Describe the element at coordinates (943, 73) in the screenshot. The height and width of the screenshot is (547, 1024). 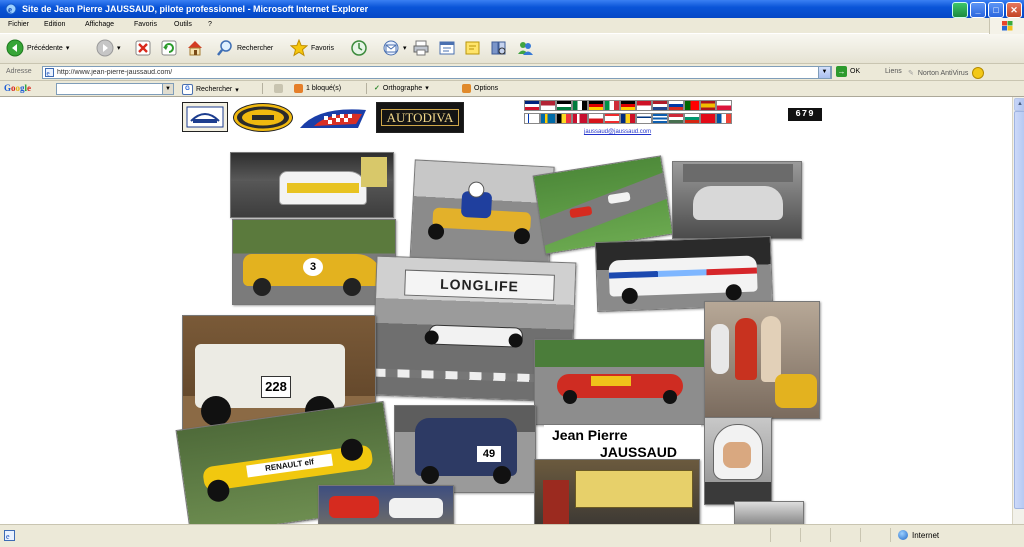
I see `norton-label: Norton AntiVirus` at that location.